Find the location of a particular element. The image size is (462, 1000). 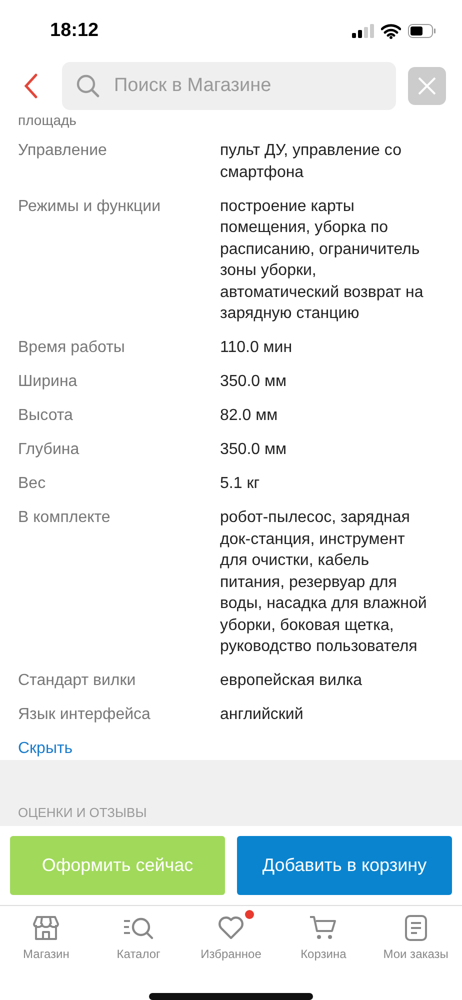

add-to-cart-button: Добавить в корзину is located at coordinates (344, 865).